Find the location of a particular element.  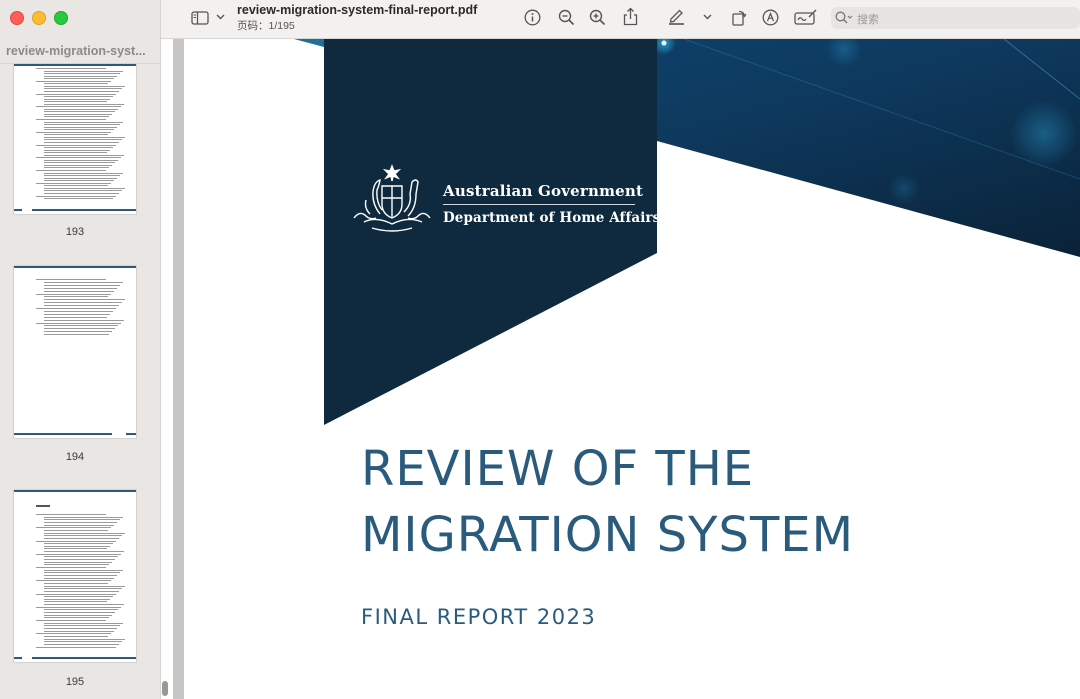

department-name: Department of Home Affairs is located at coordinates (552, 218).